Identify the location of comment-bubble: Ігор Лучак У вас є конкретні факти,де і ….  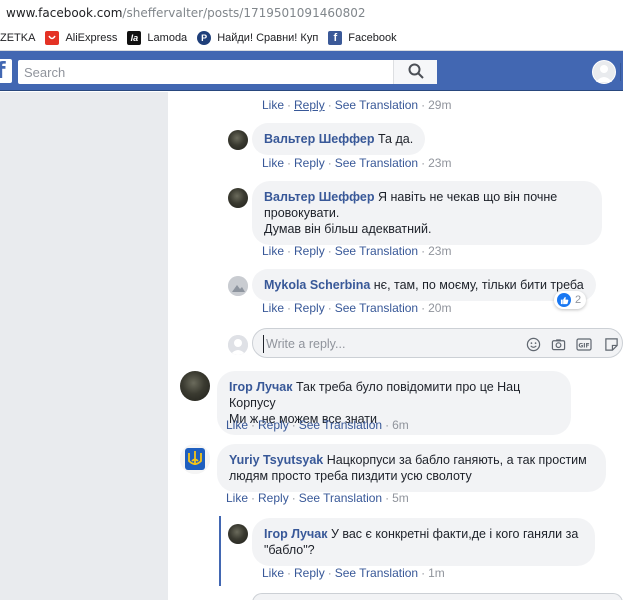
(423, 542).